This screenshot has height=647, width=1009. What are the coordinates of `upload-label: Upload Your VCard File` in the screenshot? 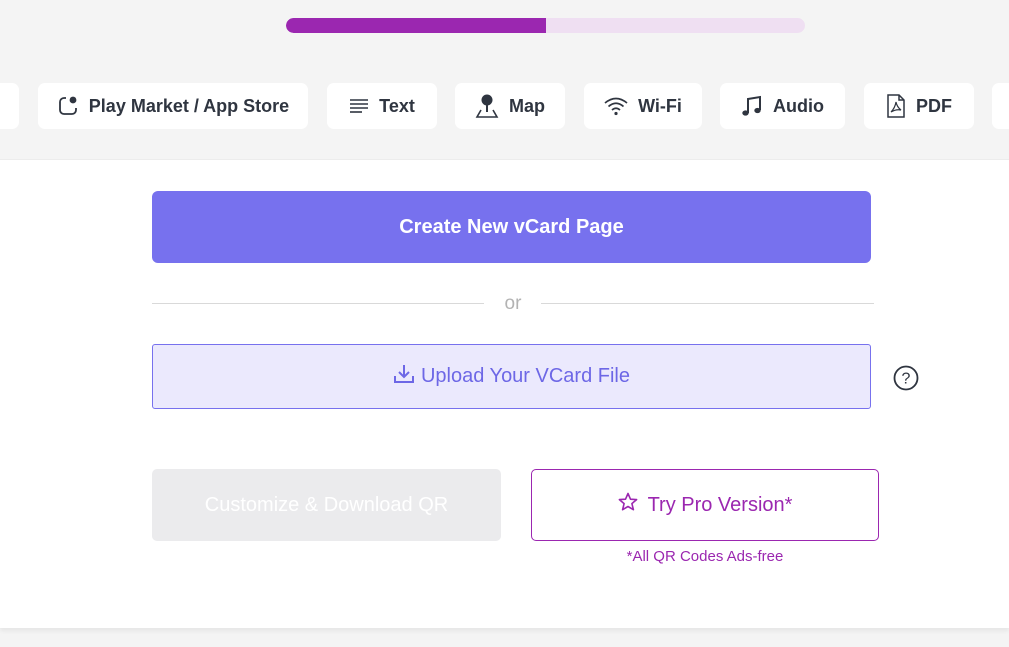 It's located at (525, 376).